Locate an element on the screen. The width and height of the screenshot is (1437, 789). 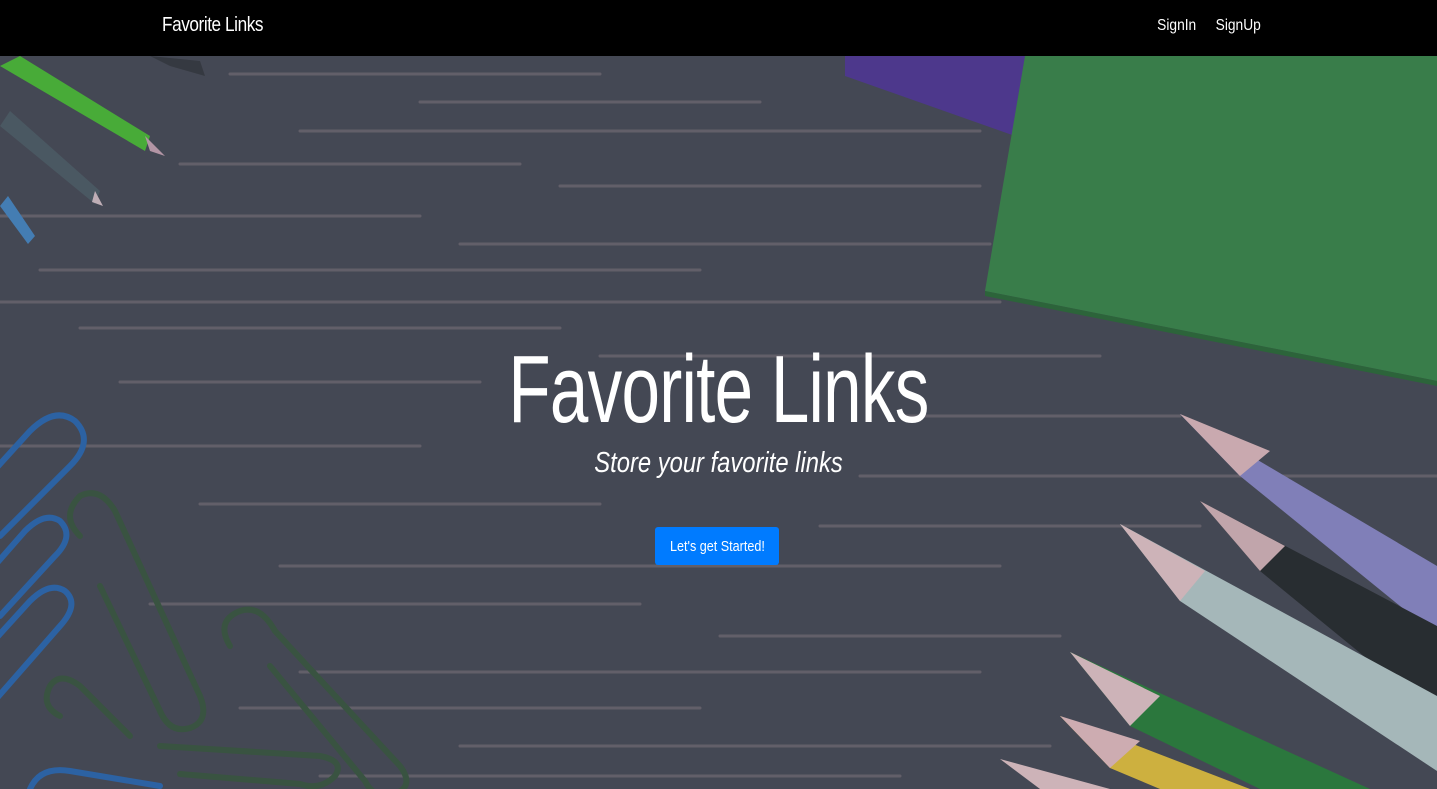
get-started-label: Let's get Started! is located at coordinates (717, 546).